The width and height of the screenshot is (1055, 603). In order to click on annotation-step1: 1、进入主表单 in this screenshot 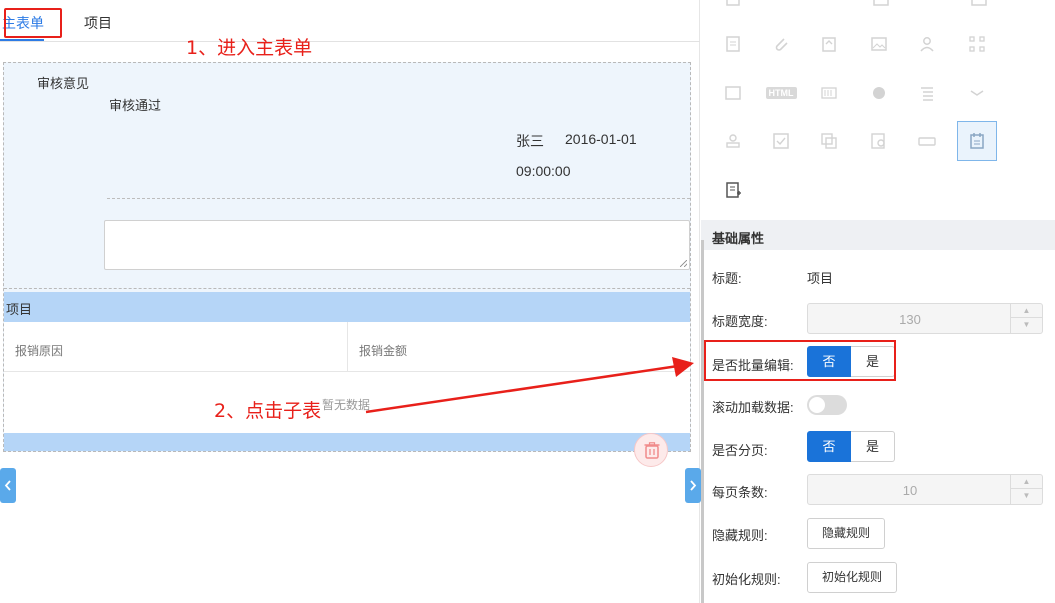, I will do `click(249, 48)`.